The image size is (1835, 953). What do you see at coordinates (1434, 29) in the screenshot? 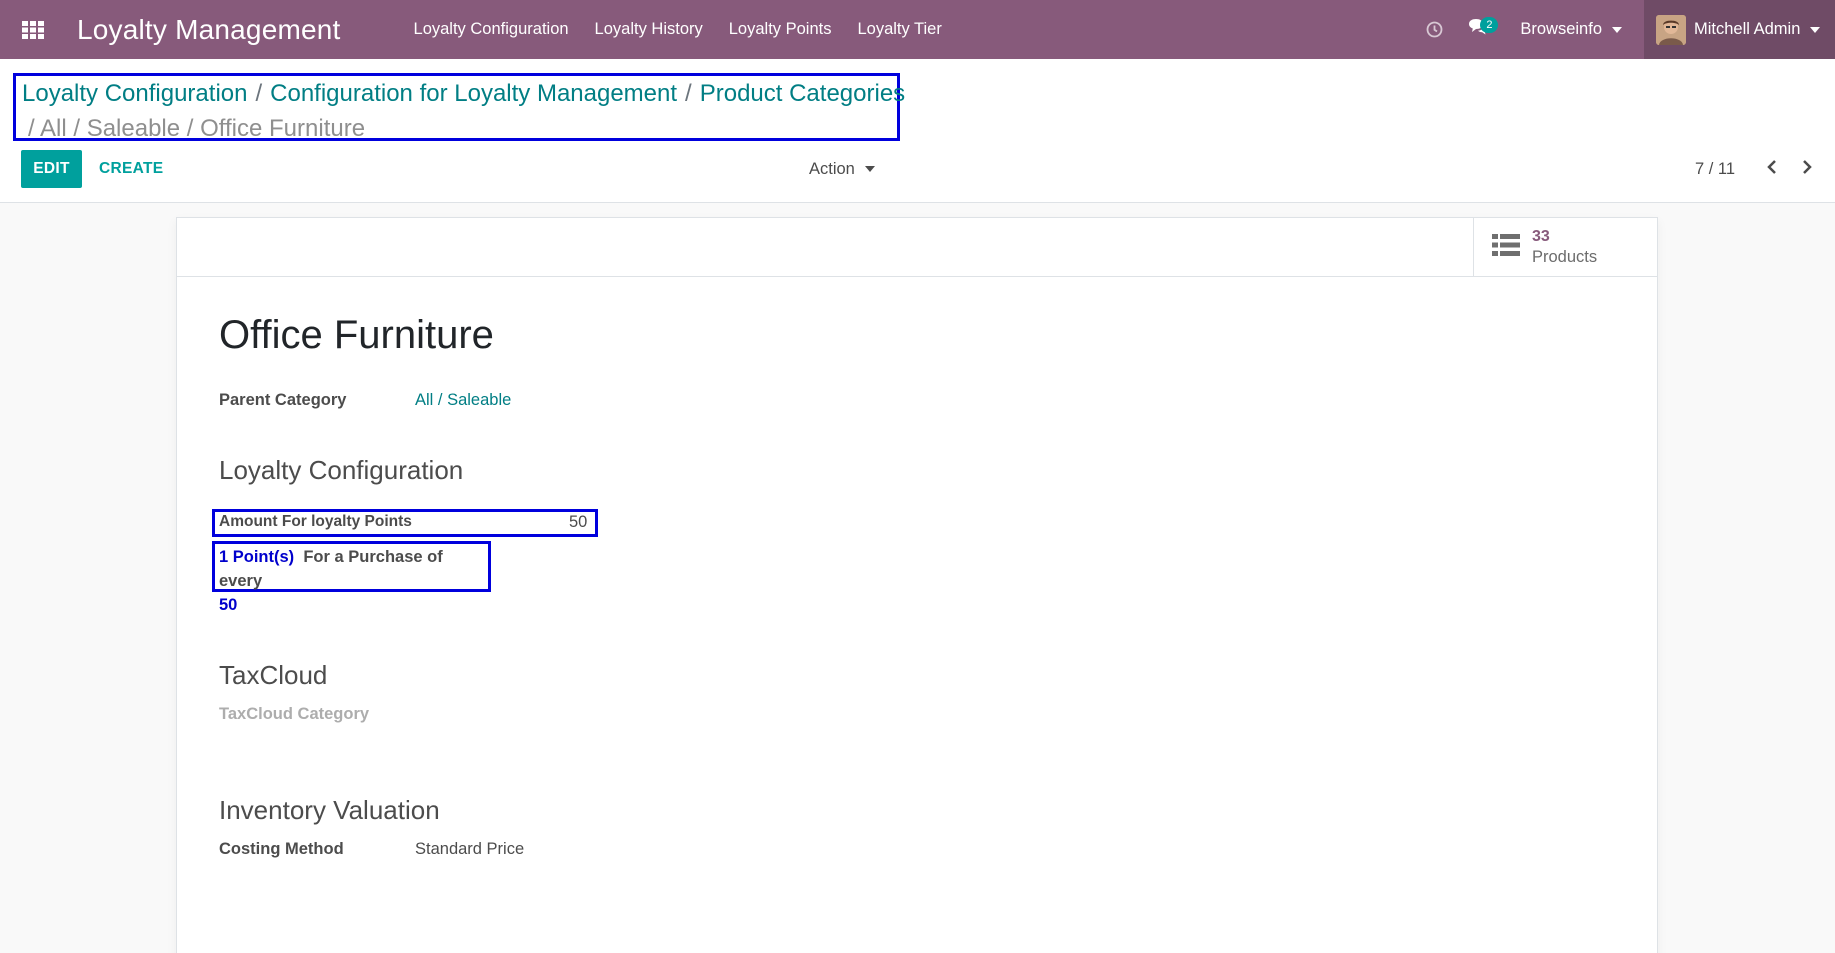
I see `activity-clock-icon` at bounding box center [1434, 29].